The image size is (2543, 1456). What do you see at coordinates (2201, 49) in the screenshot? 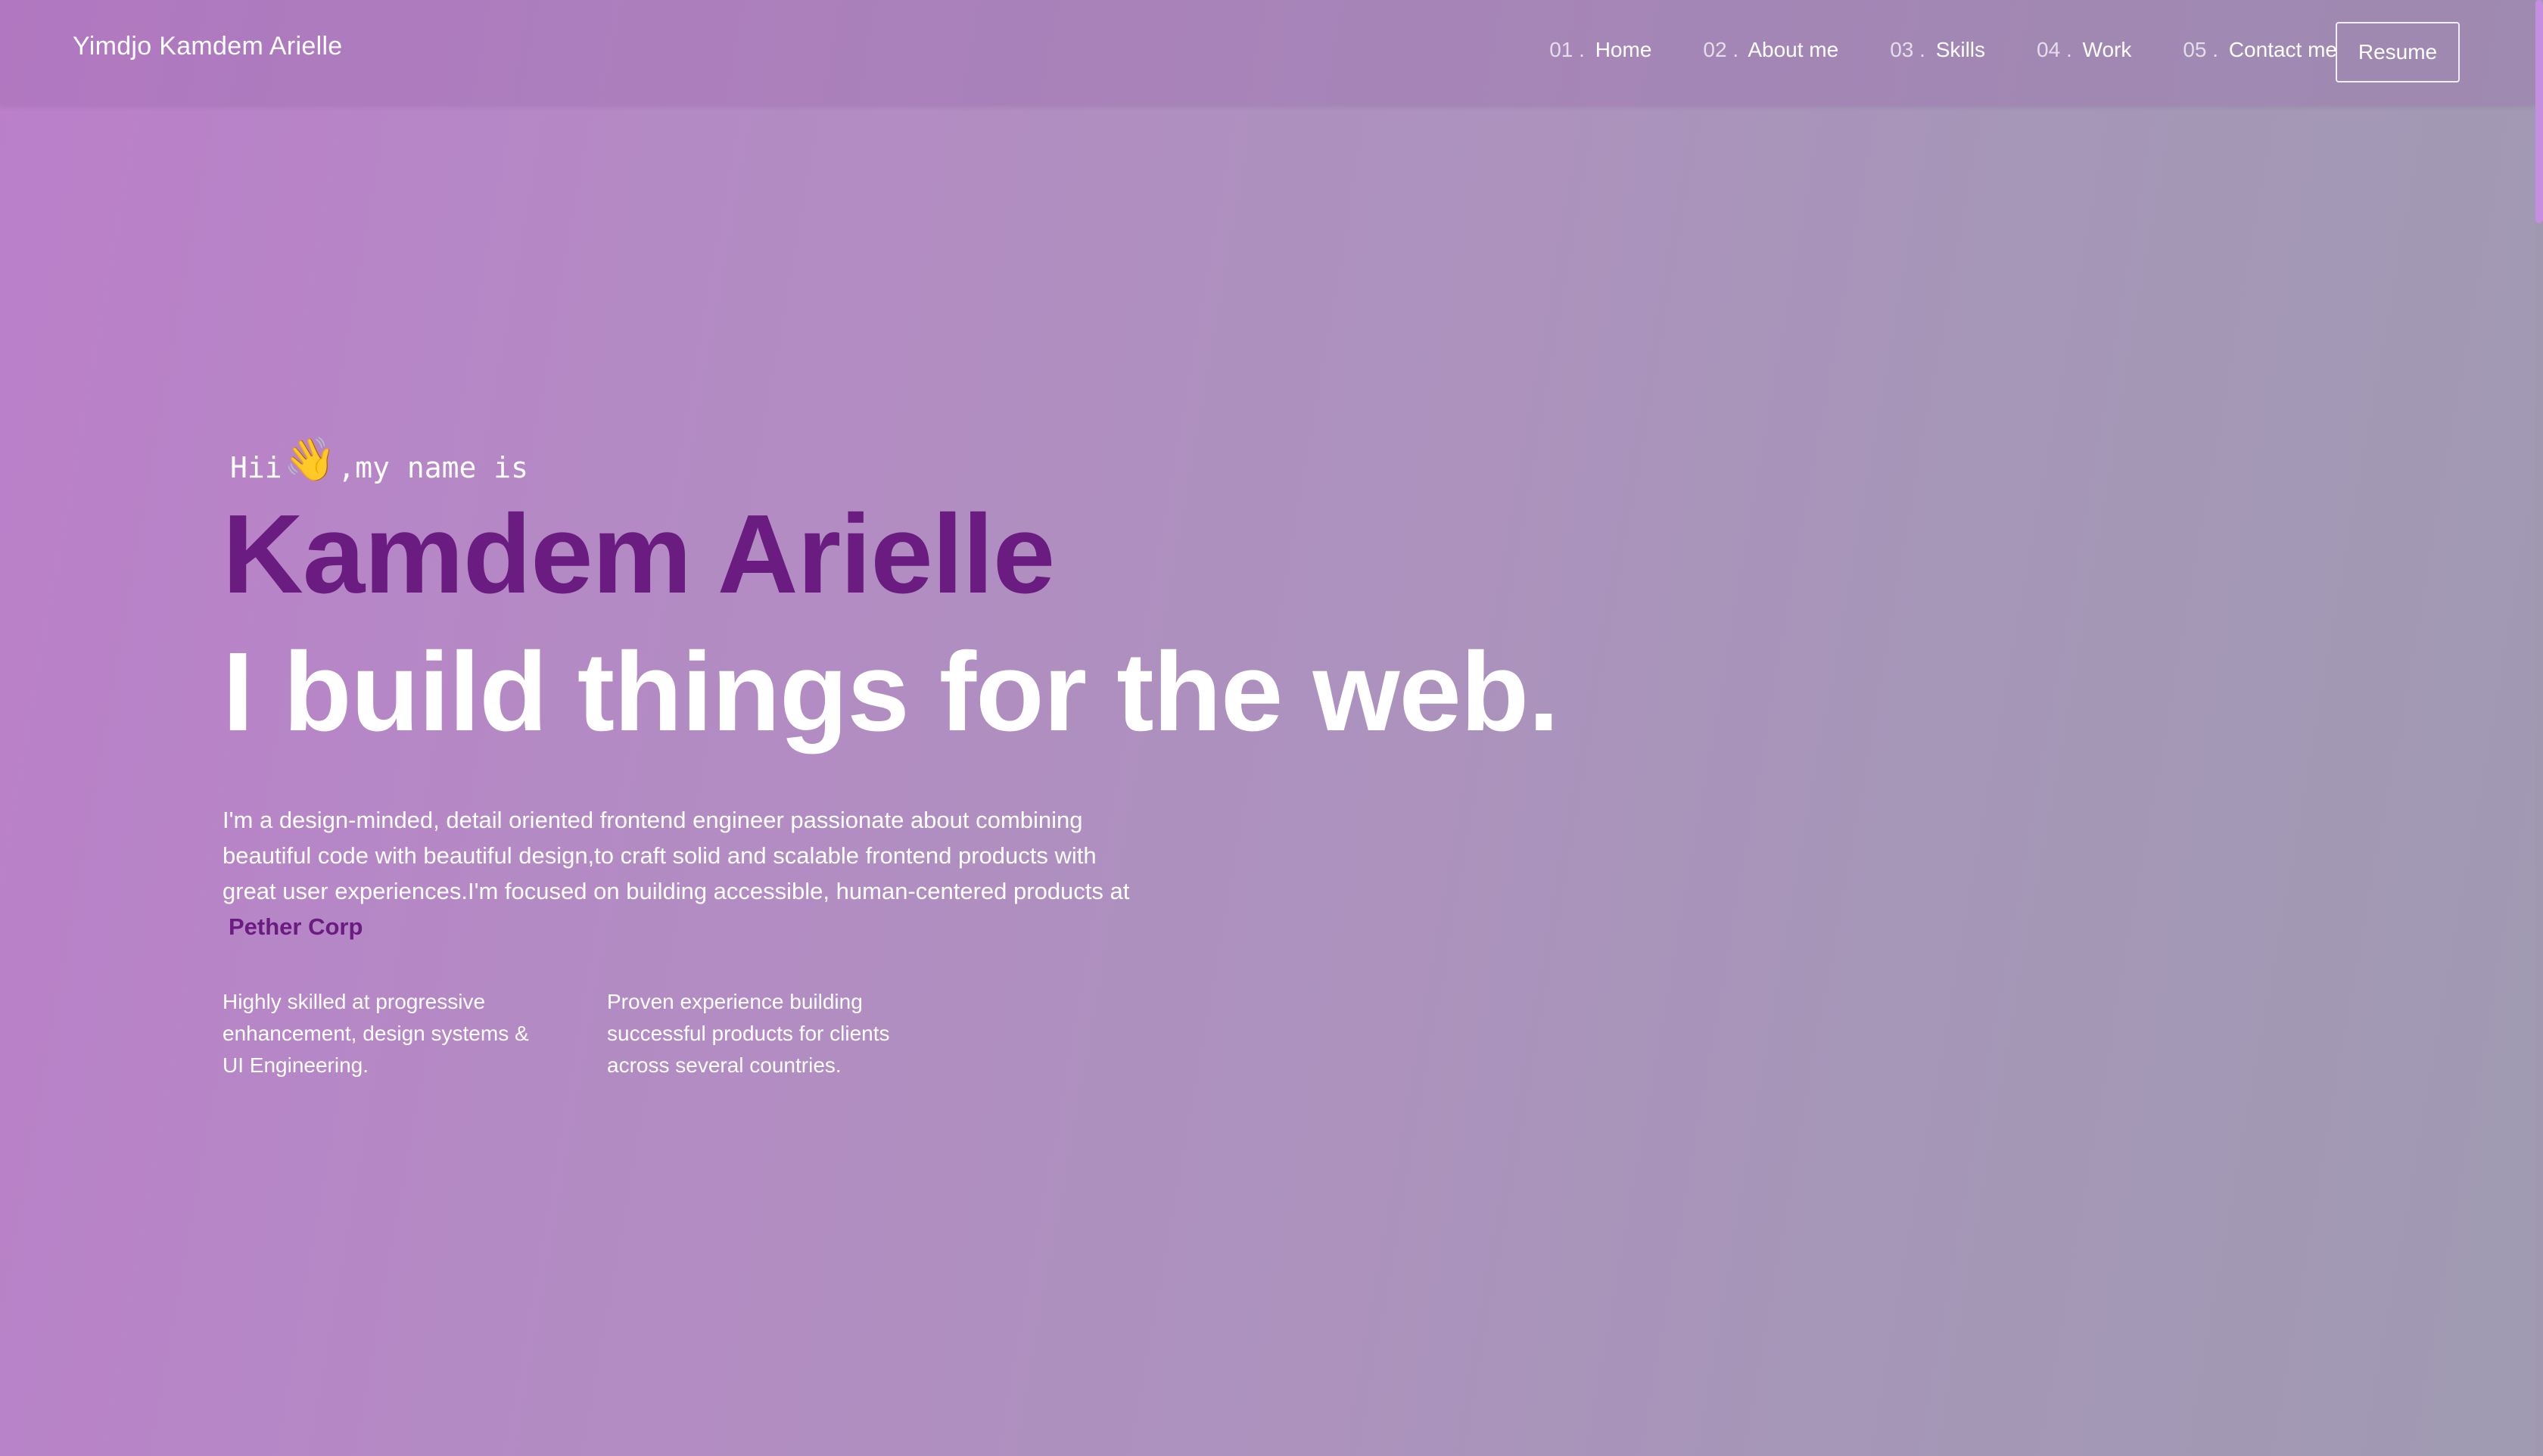
I see `nav-item-number: 05 .` at bounding box center [2201, 49].